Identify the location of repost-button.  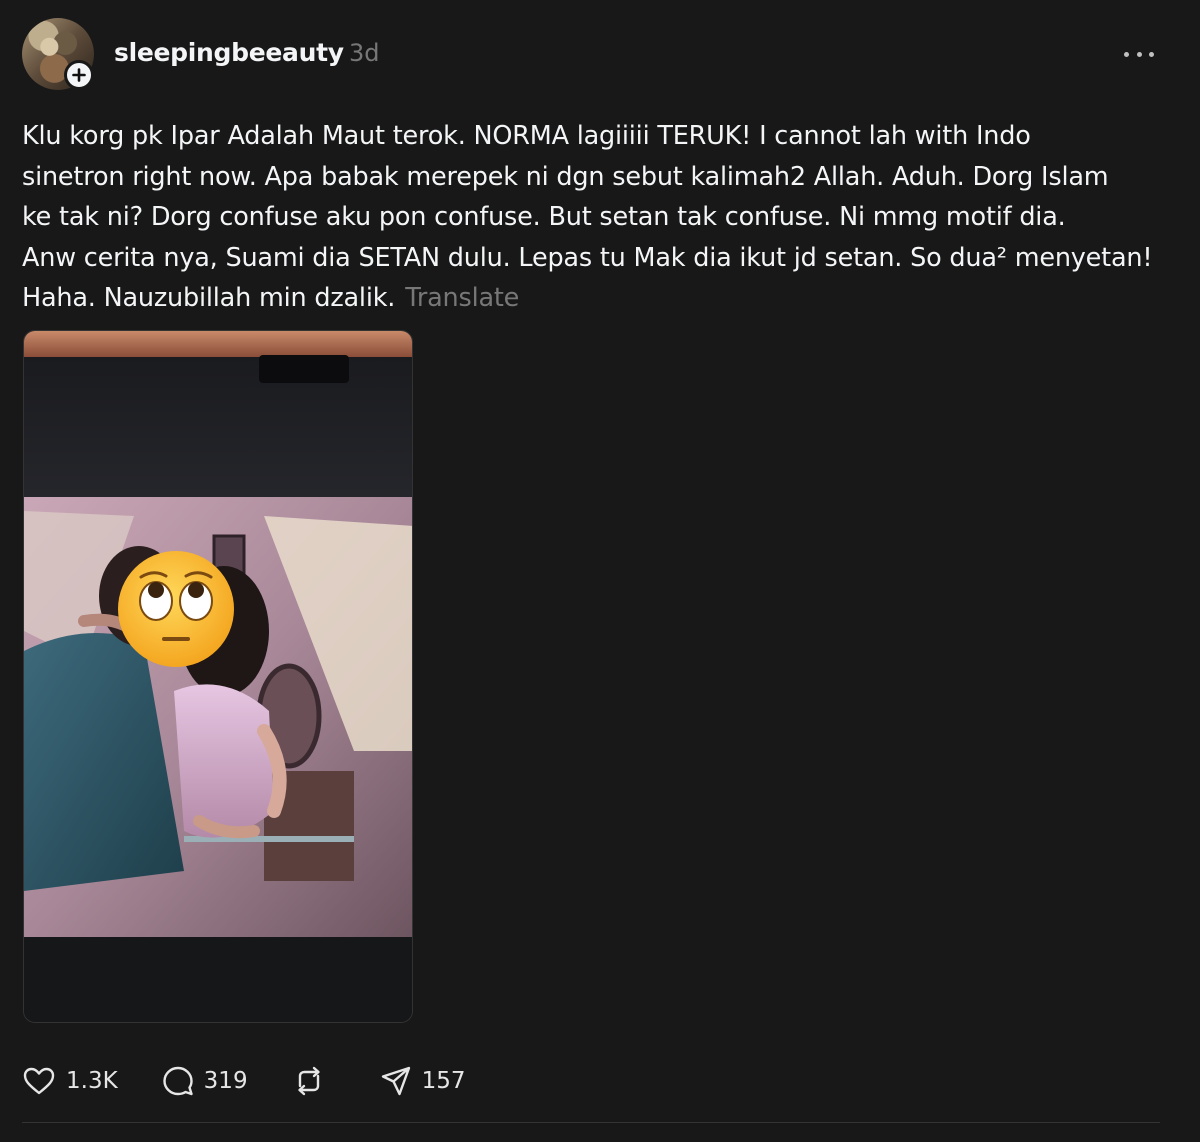
(314, 1081).